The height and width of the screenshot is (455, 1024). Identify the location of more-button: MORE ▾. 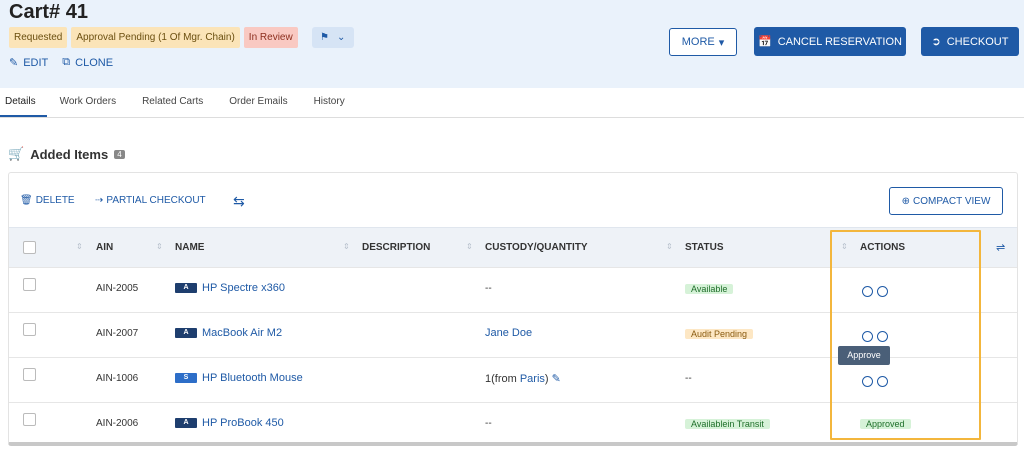
(703, 42).